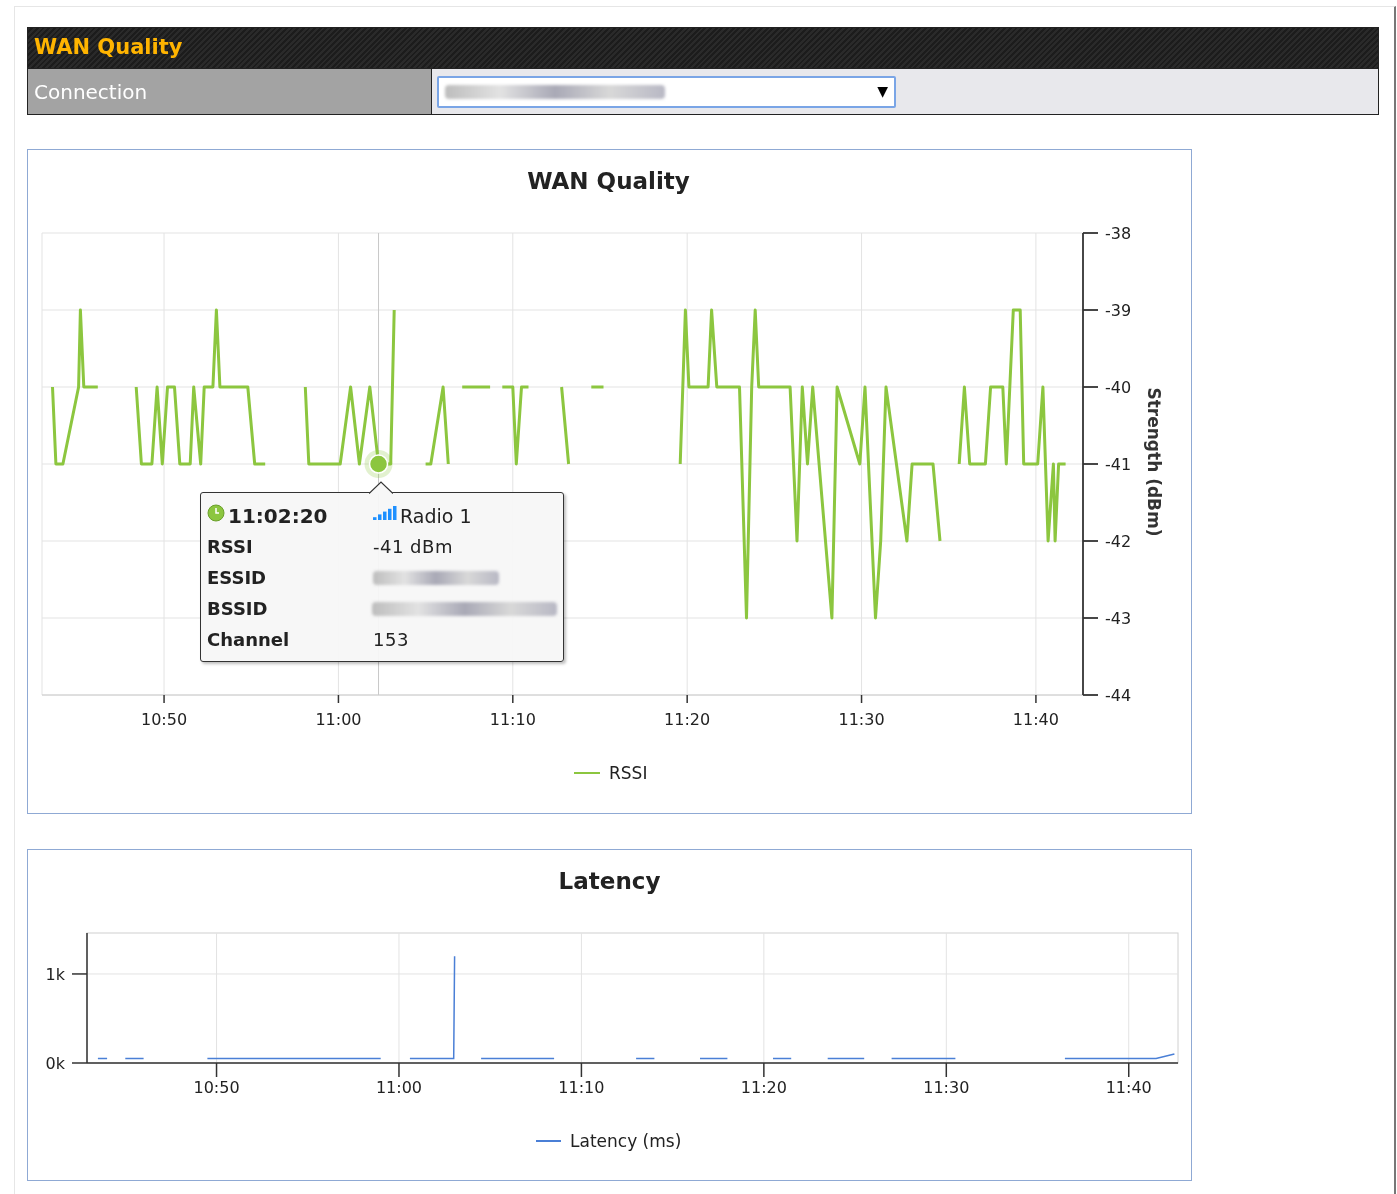 This screenshot has height=1194, width=1397. What do you see at coordinates (238, 609) in the screenshot?
I see `tooltip-label: BSSID` at bounding box center [238, 609].